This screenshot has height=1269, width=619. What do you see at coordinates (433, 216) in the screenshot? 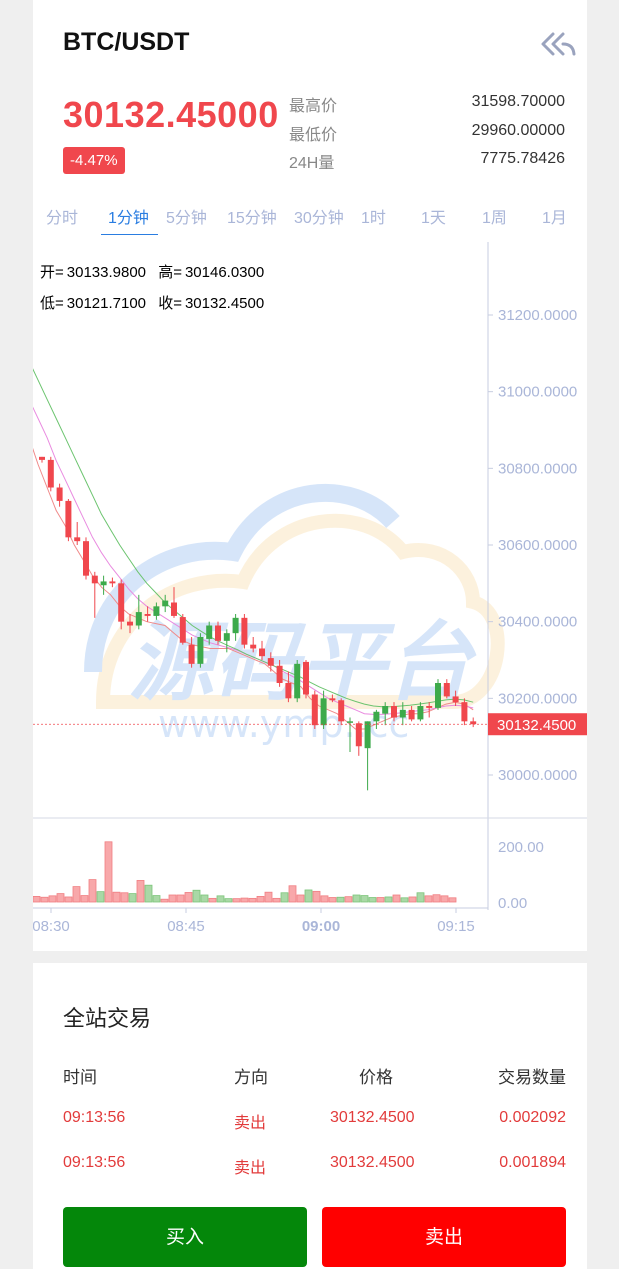
I see `tab-1d: 1天` at bounding box center [433, 216].